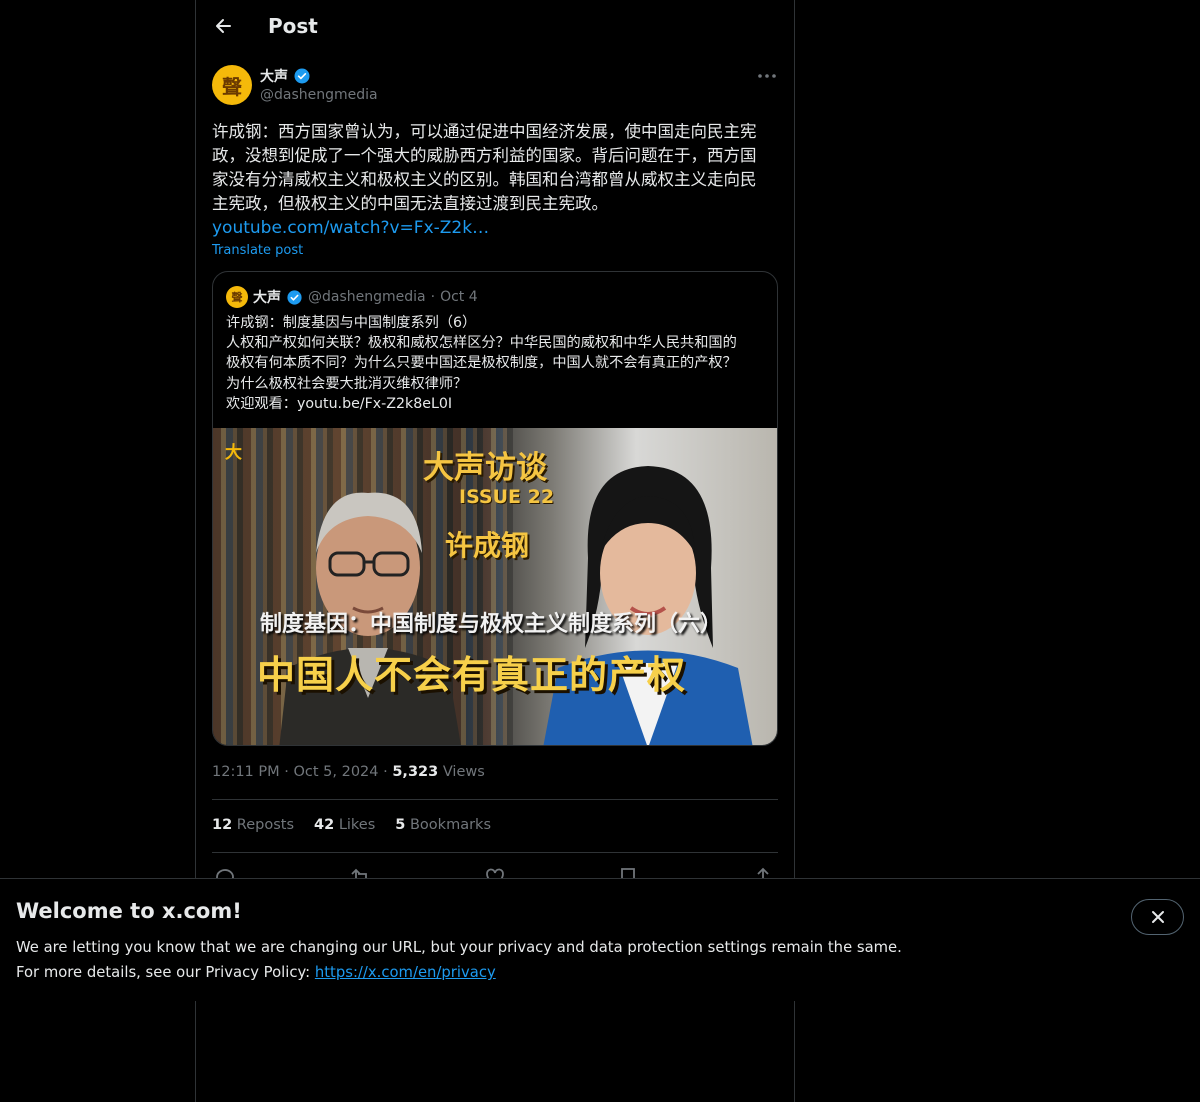  I want to click on author-name-row: 大声, so click(285, 76).